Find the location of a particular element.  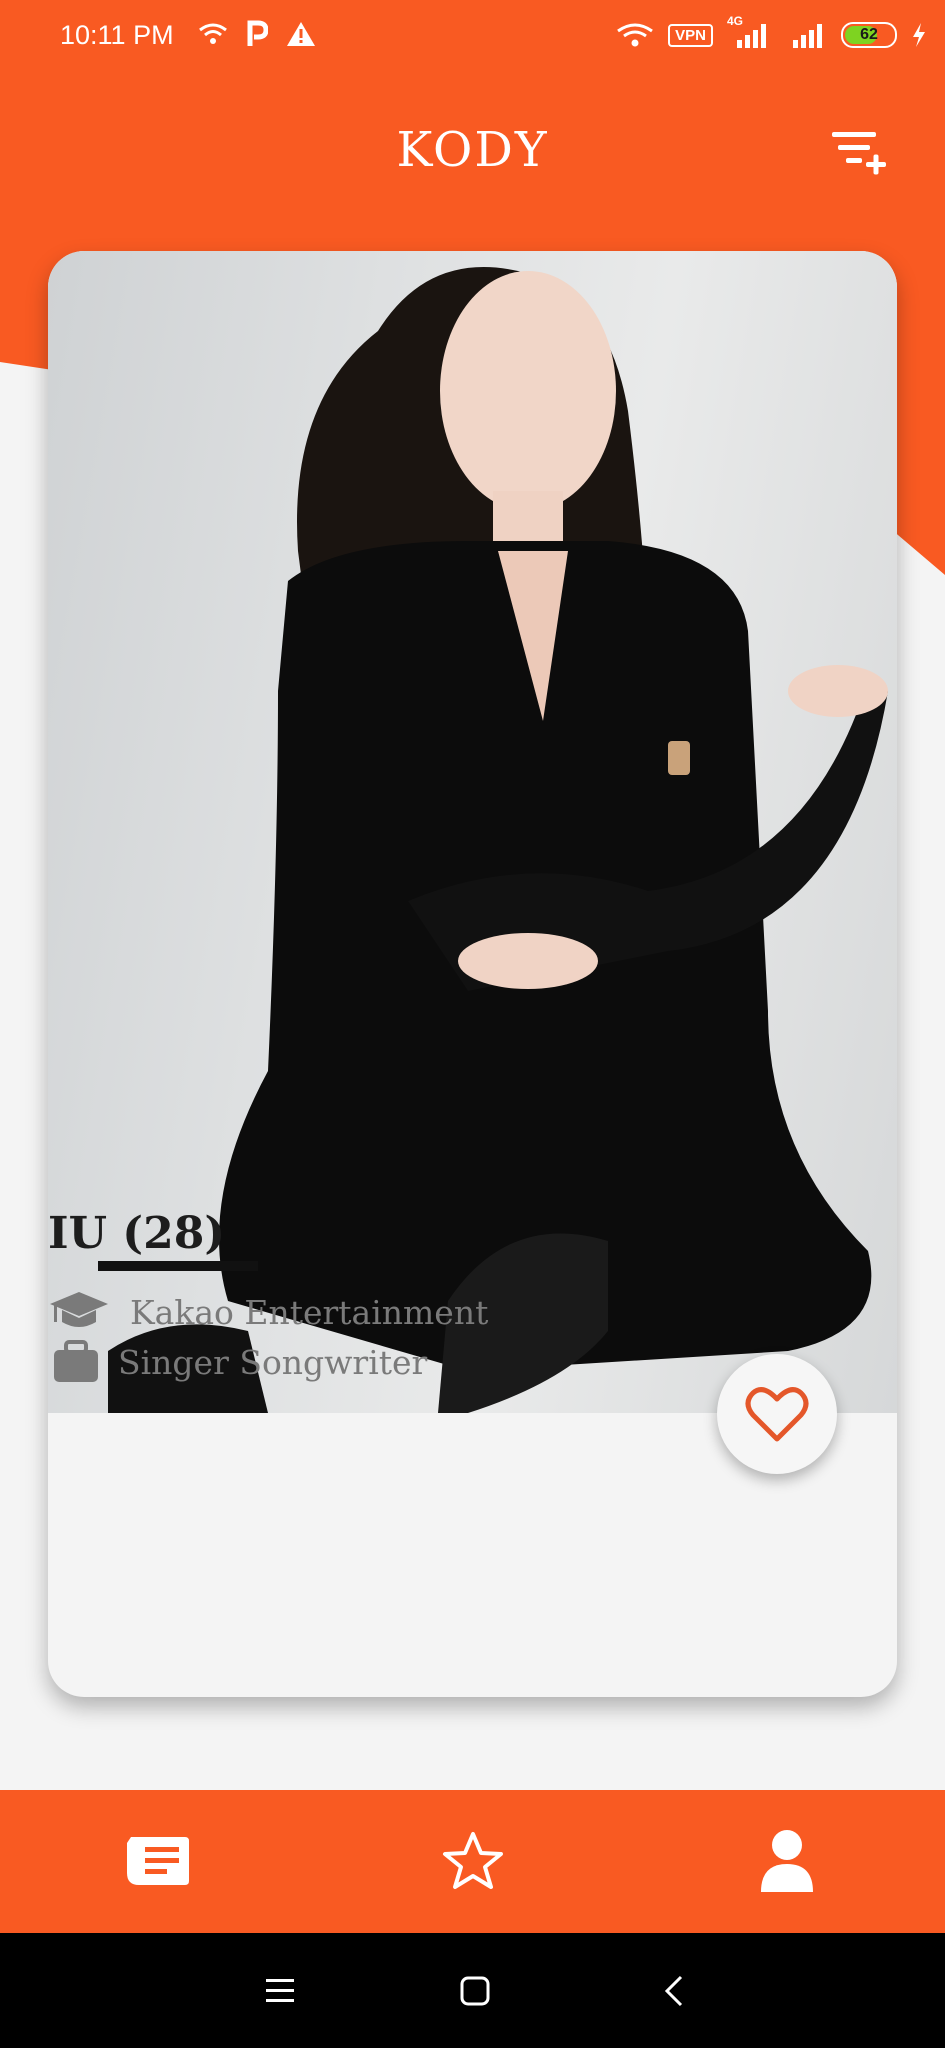

menu-icon is located at coordinates (280, 1990).